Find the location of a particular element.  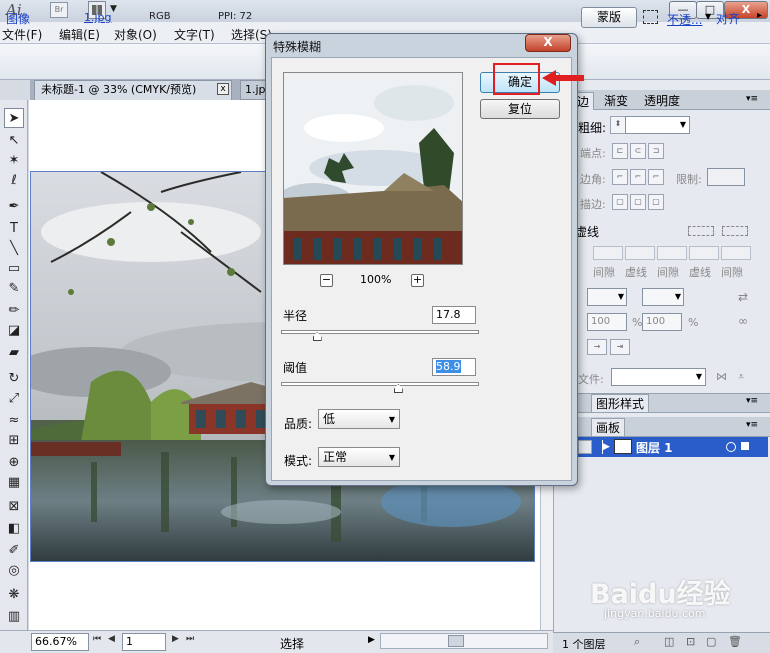

tab-gradient: 渐变 is located at coordinates (616, 101).